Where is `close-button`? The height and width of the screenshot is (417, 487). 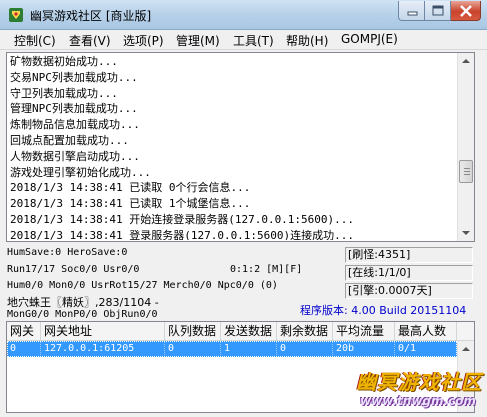 close-button is located at coordinates (466, 11).